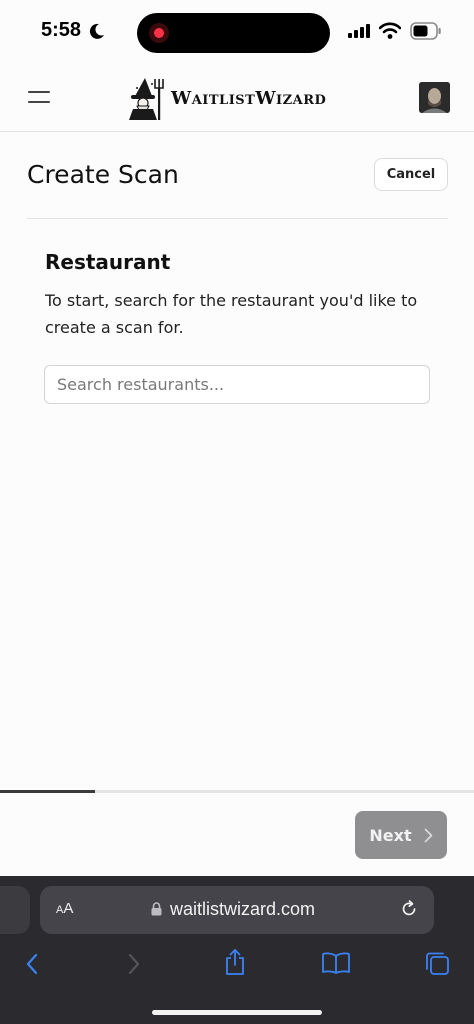 This screenshot has width=474, height=1024. I want to click on hamburger-icon, so click(40, 98).